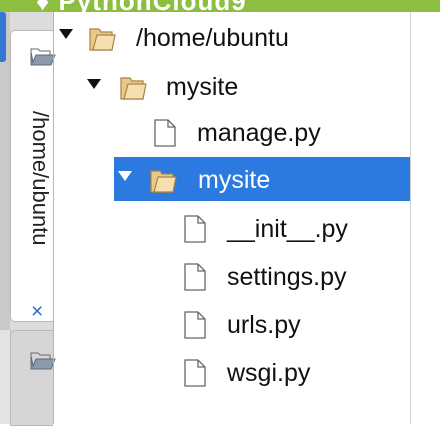  Describe the element at coordinates (259, 133) in the screenshot. I see `tree-node-label: manage.py` at that location.